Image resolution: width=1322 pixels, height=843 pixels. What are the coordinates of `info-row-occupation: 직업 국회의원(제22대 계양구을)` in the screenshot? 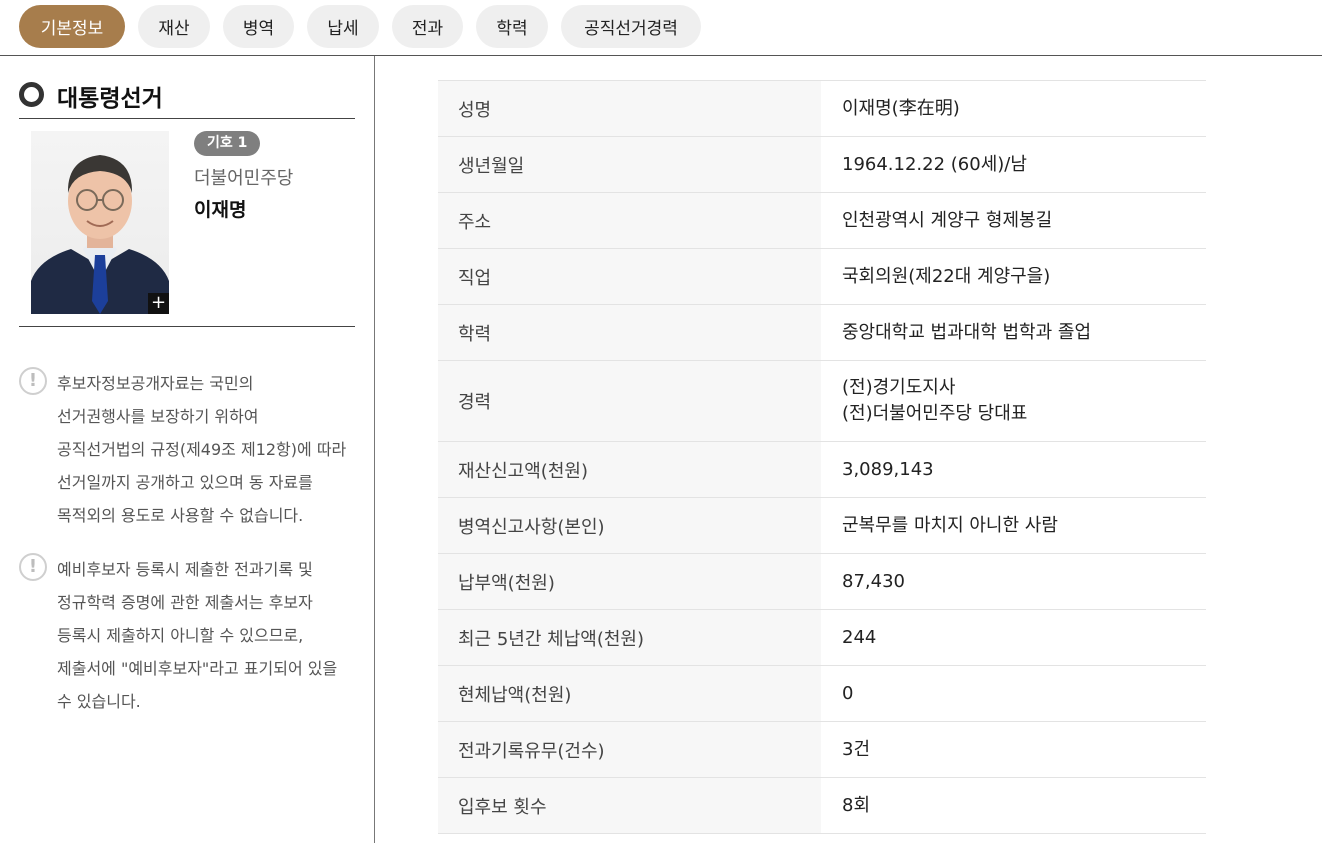 It's located at (822, 277).